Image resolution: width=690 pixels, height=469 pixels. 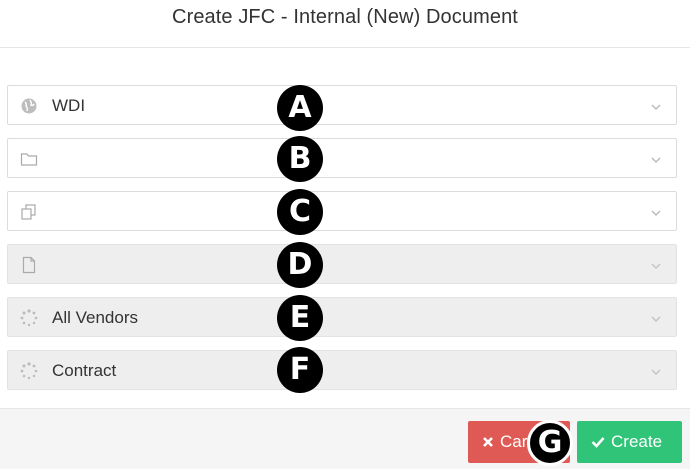 What do you see at coordinates (345, 17) in the screenshot?
I see `dialog-title: Create JFC - Internal (New) Document` at bounding box center [345, 17].